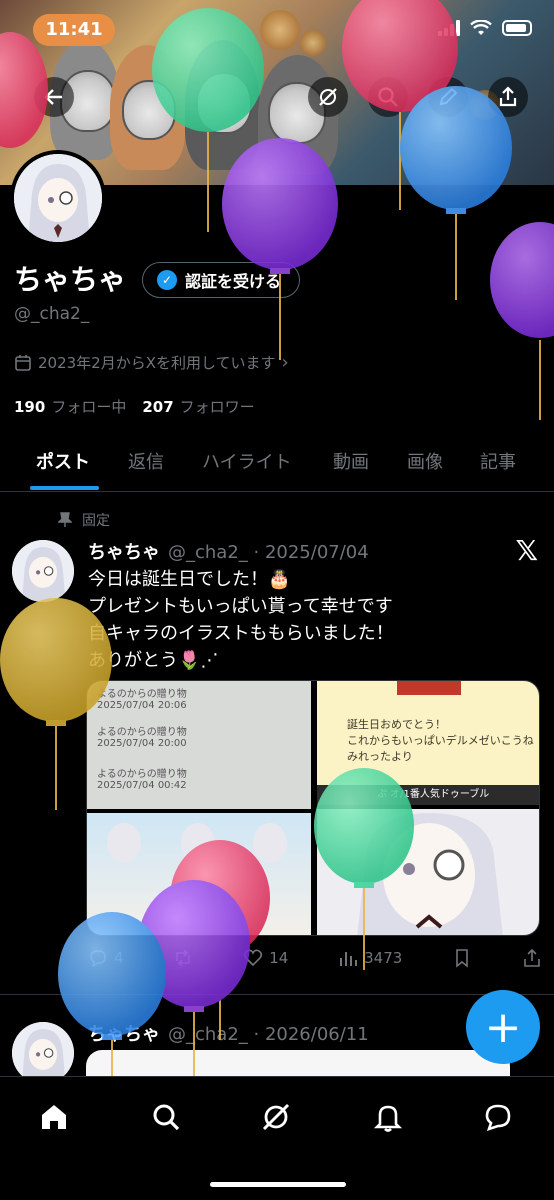 Image resolution: width=554 pixels, height=1200 pixels. I want to click on plus-icon: +, so click(503, 1027).